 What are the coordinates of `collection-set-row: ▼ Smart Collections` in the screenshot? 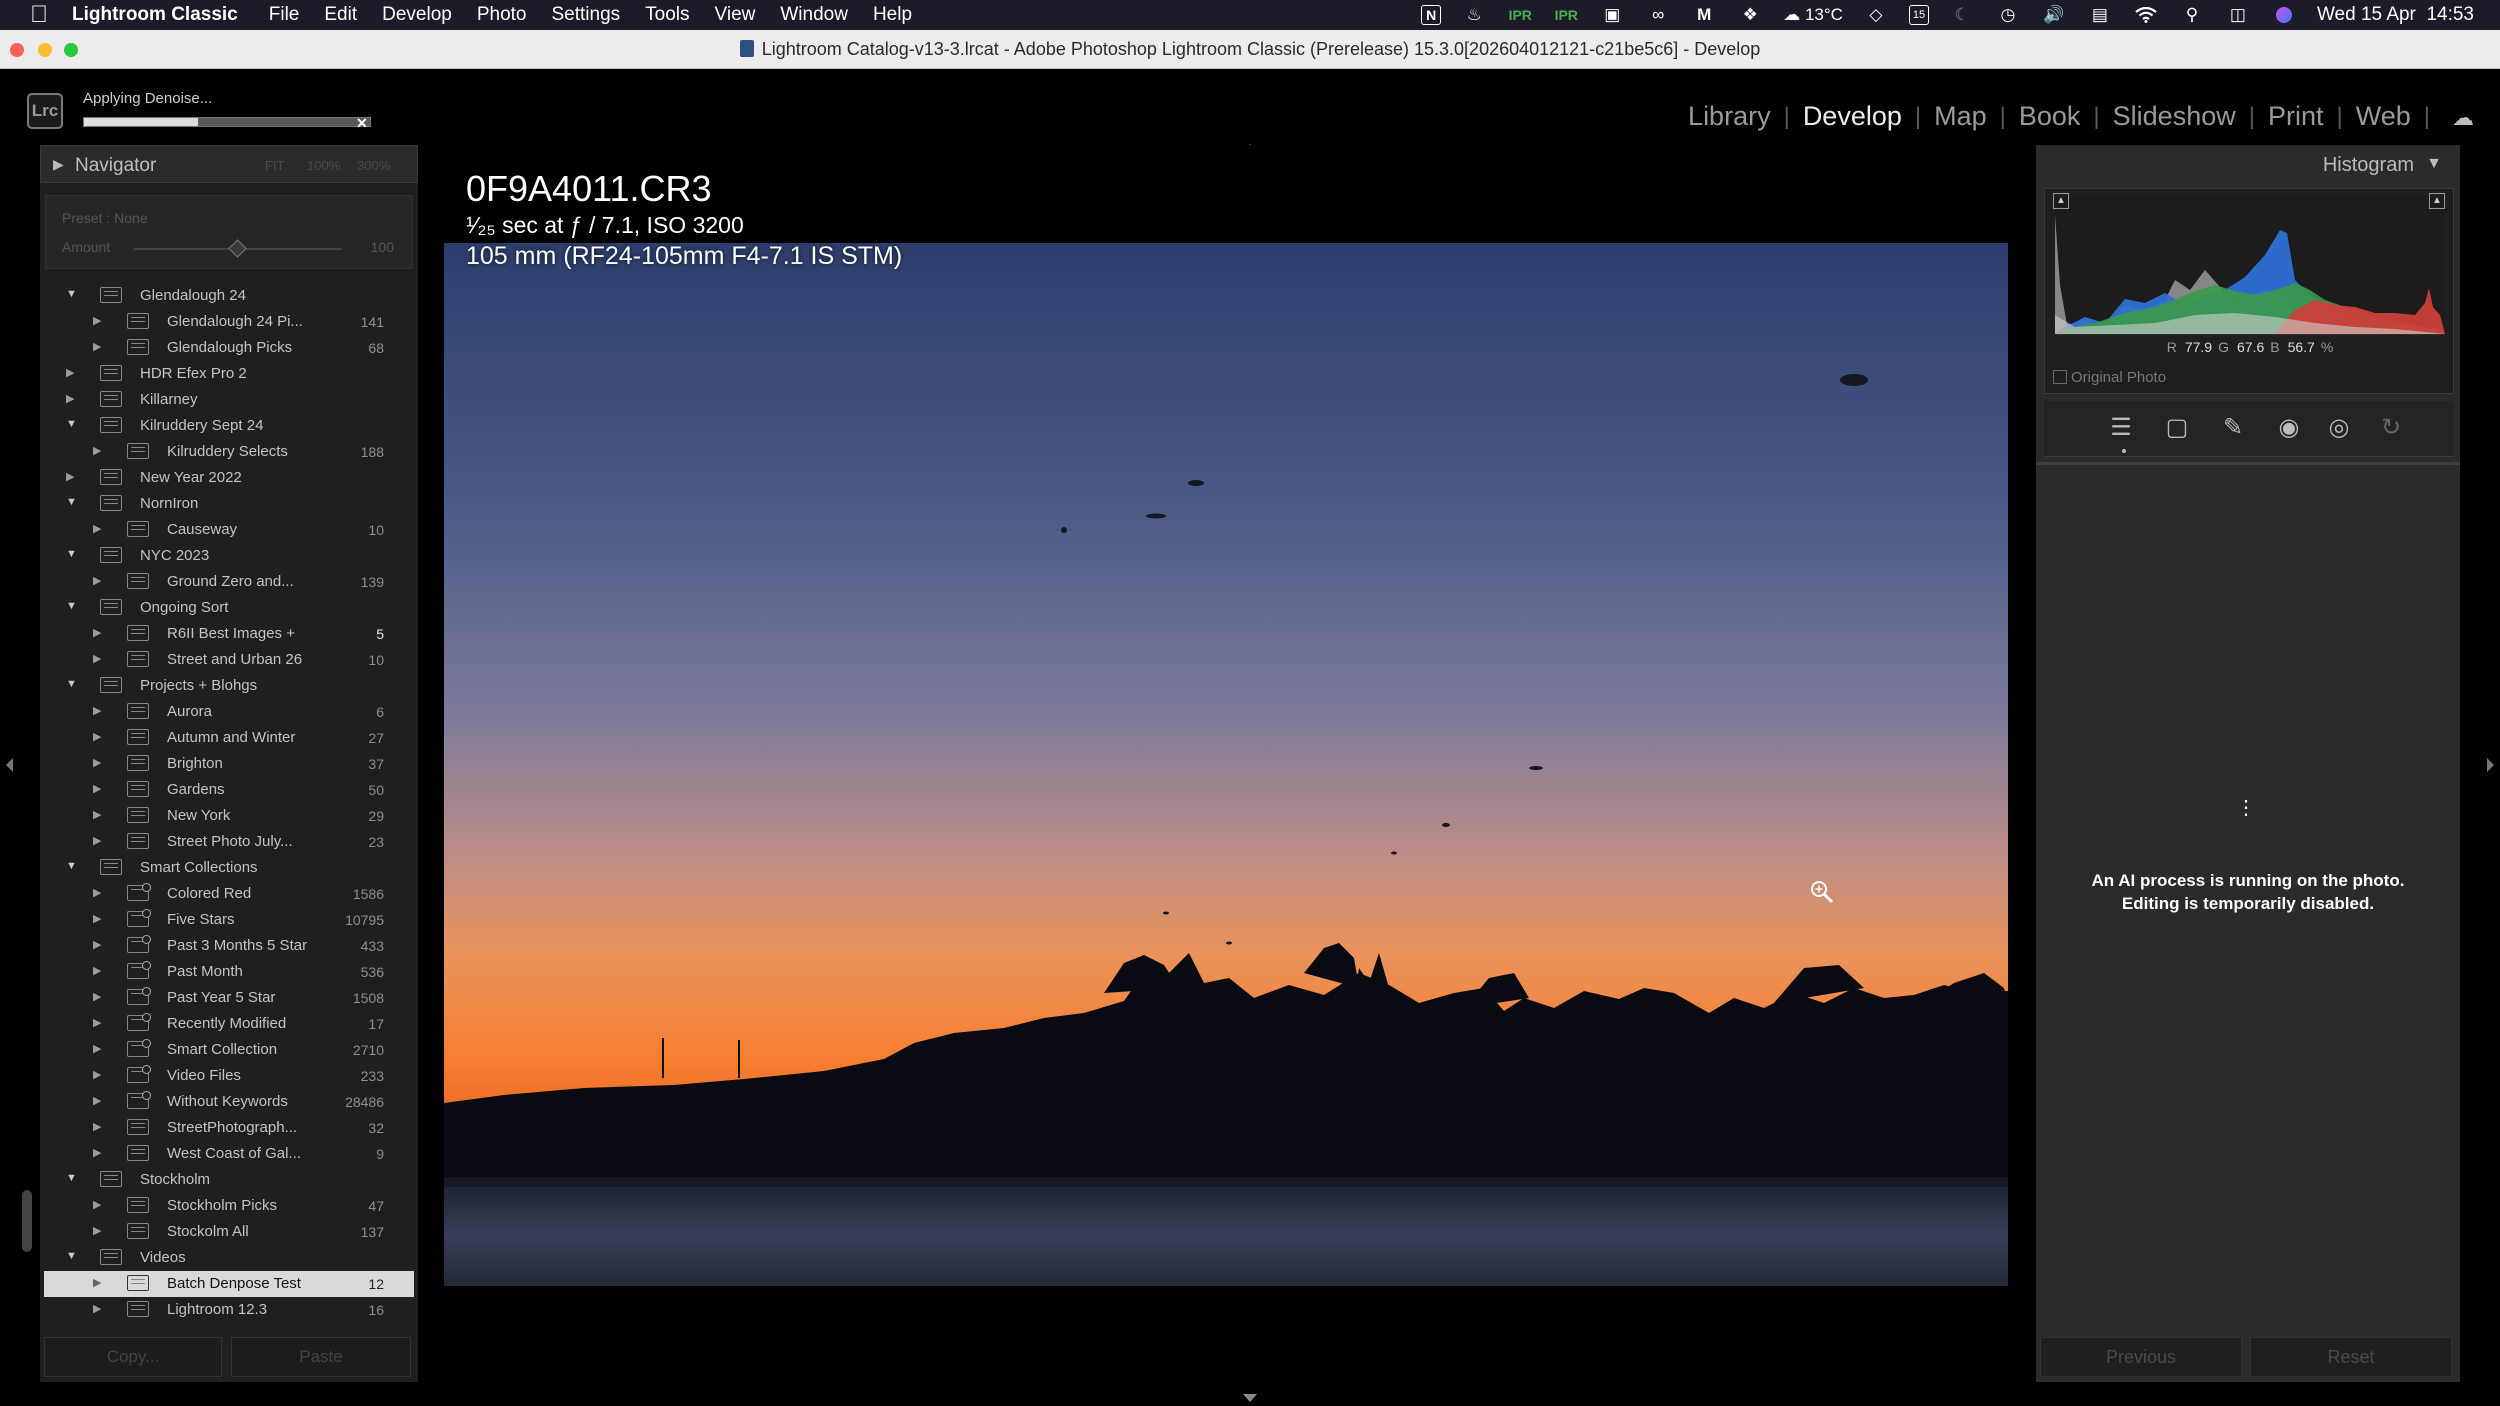 It's located at (229, 868).